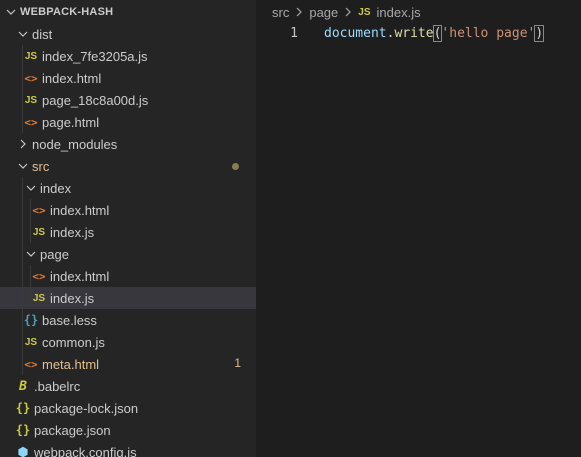 This screenshot has width=581, height=457. What do you see at coordinates (414, 33) in the screenshot?
I see `code-token-method: write` at bounding box center [414, 33].